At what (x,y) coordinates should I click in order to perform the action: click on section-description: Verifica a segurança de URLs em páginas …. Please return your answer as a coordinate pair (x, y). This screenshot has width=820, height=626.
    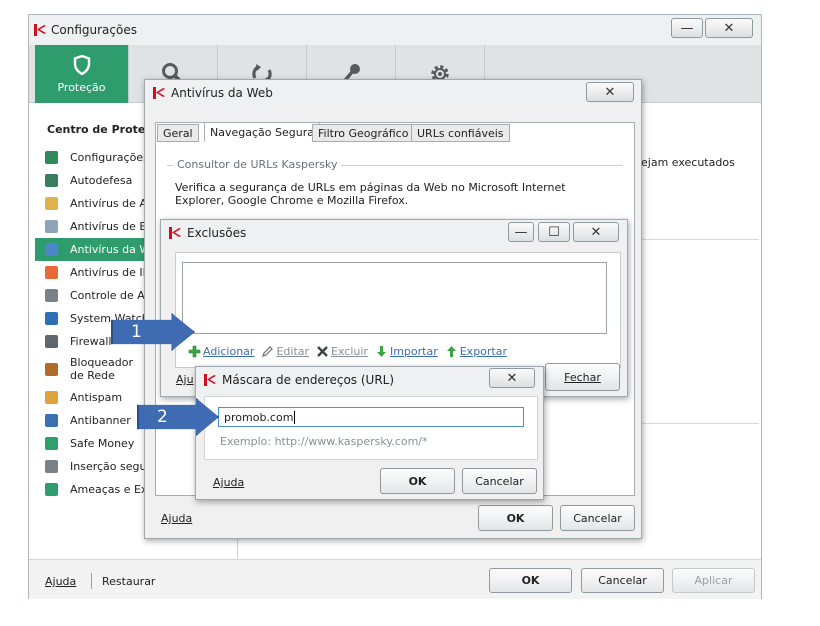
    Looking at the image, I should click on (370, 194).